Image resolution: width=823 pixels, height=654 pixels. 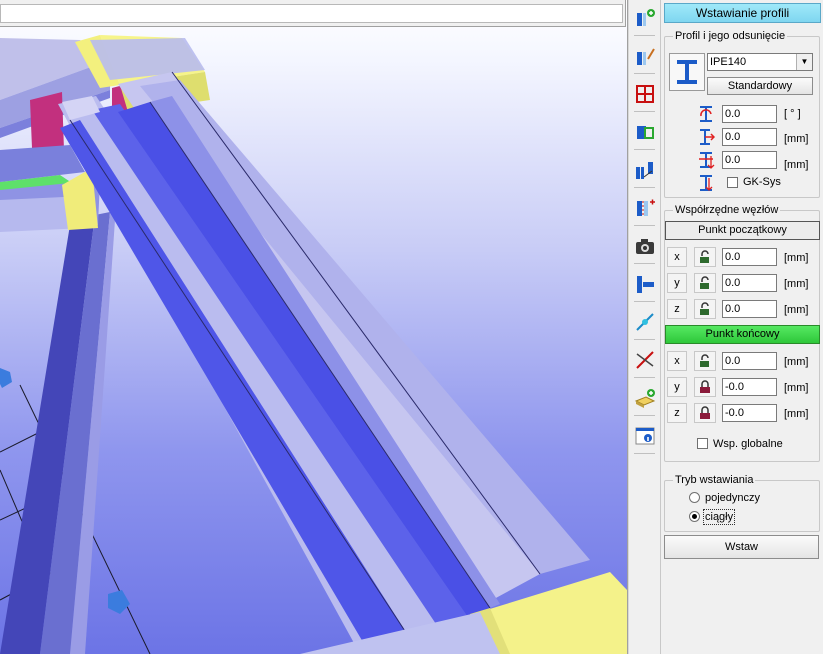 I want to click on info-icon, so click(x=644, y=437).